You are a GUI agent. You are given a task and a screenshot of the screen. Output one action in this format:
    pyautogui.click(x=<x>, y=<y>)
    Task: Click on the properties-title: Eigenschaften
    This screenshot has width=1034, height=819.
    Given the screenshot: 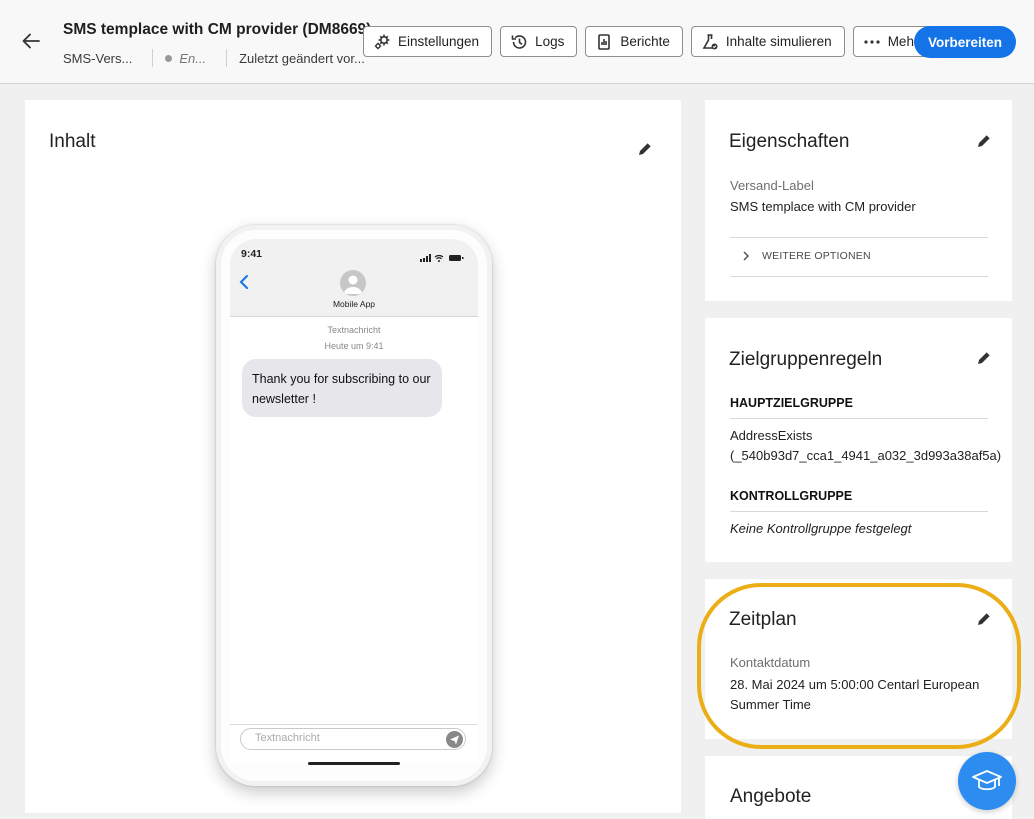 What is the action you would take?
    pyautogui.click(x=789, y=141)
    